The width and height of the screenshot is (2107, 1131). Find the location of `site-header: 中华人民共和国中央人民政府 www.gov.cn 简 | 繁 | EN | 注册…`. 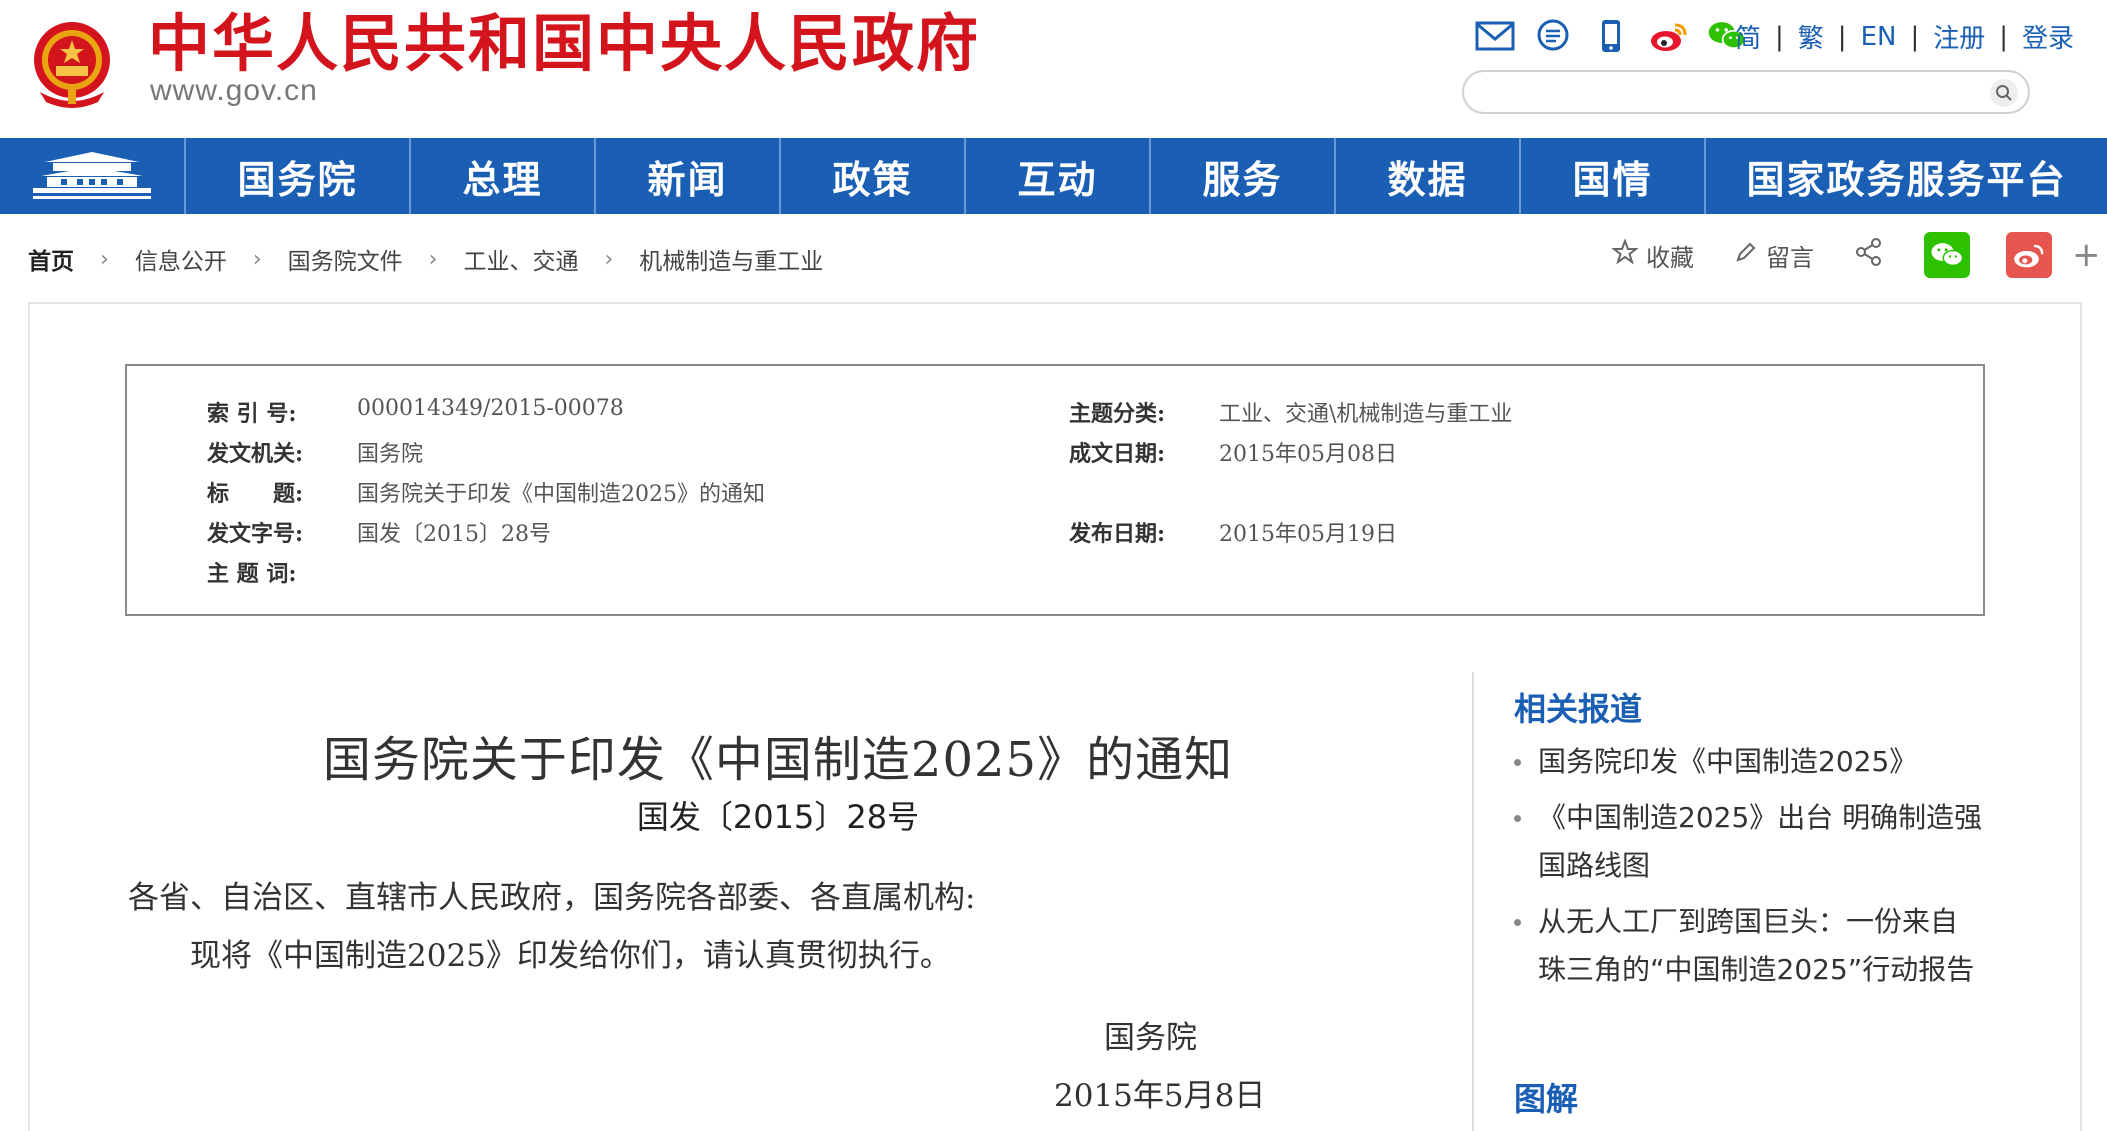

site-header: 中华人民共和国中央人民政府 www.gov.cn 简 | 繁 | EN | 注册… is located at coordinates (1053, 69).